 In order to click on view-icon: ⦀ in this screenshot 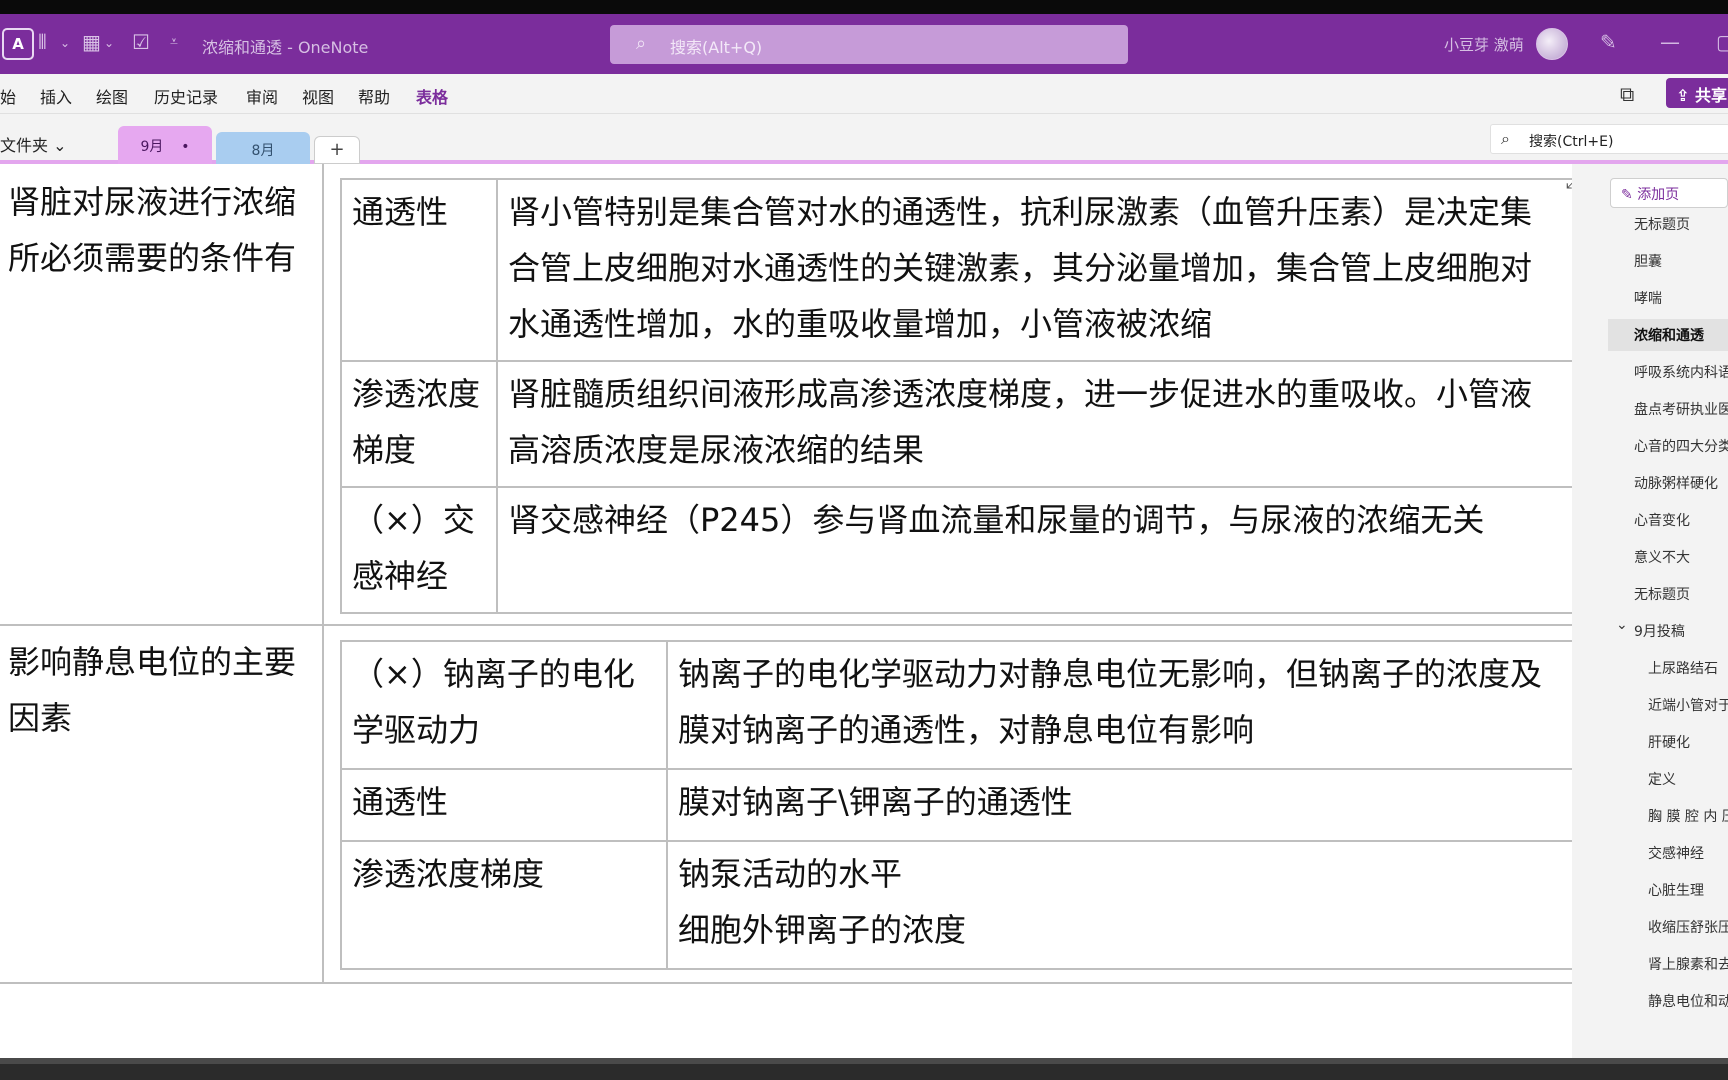, I will do `click(42, 42)`.